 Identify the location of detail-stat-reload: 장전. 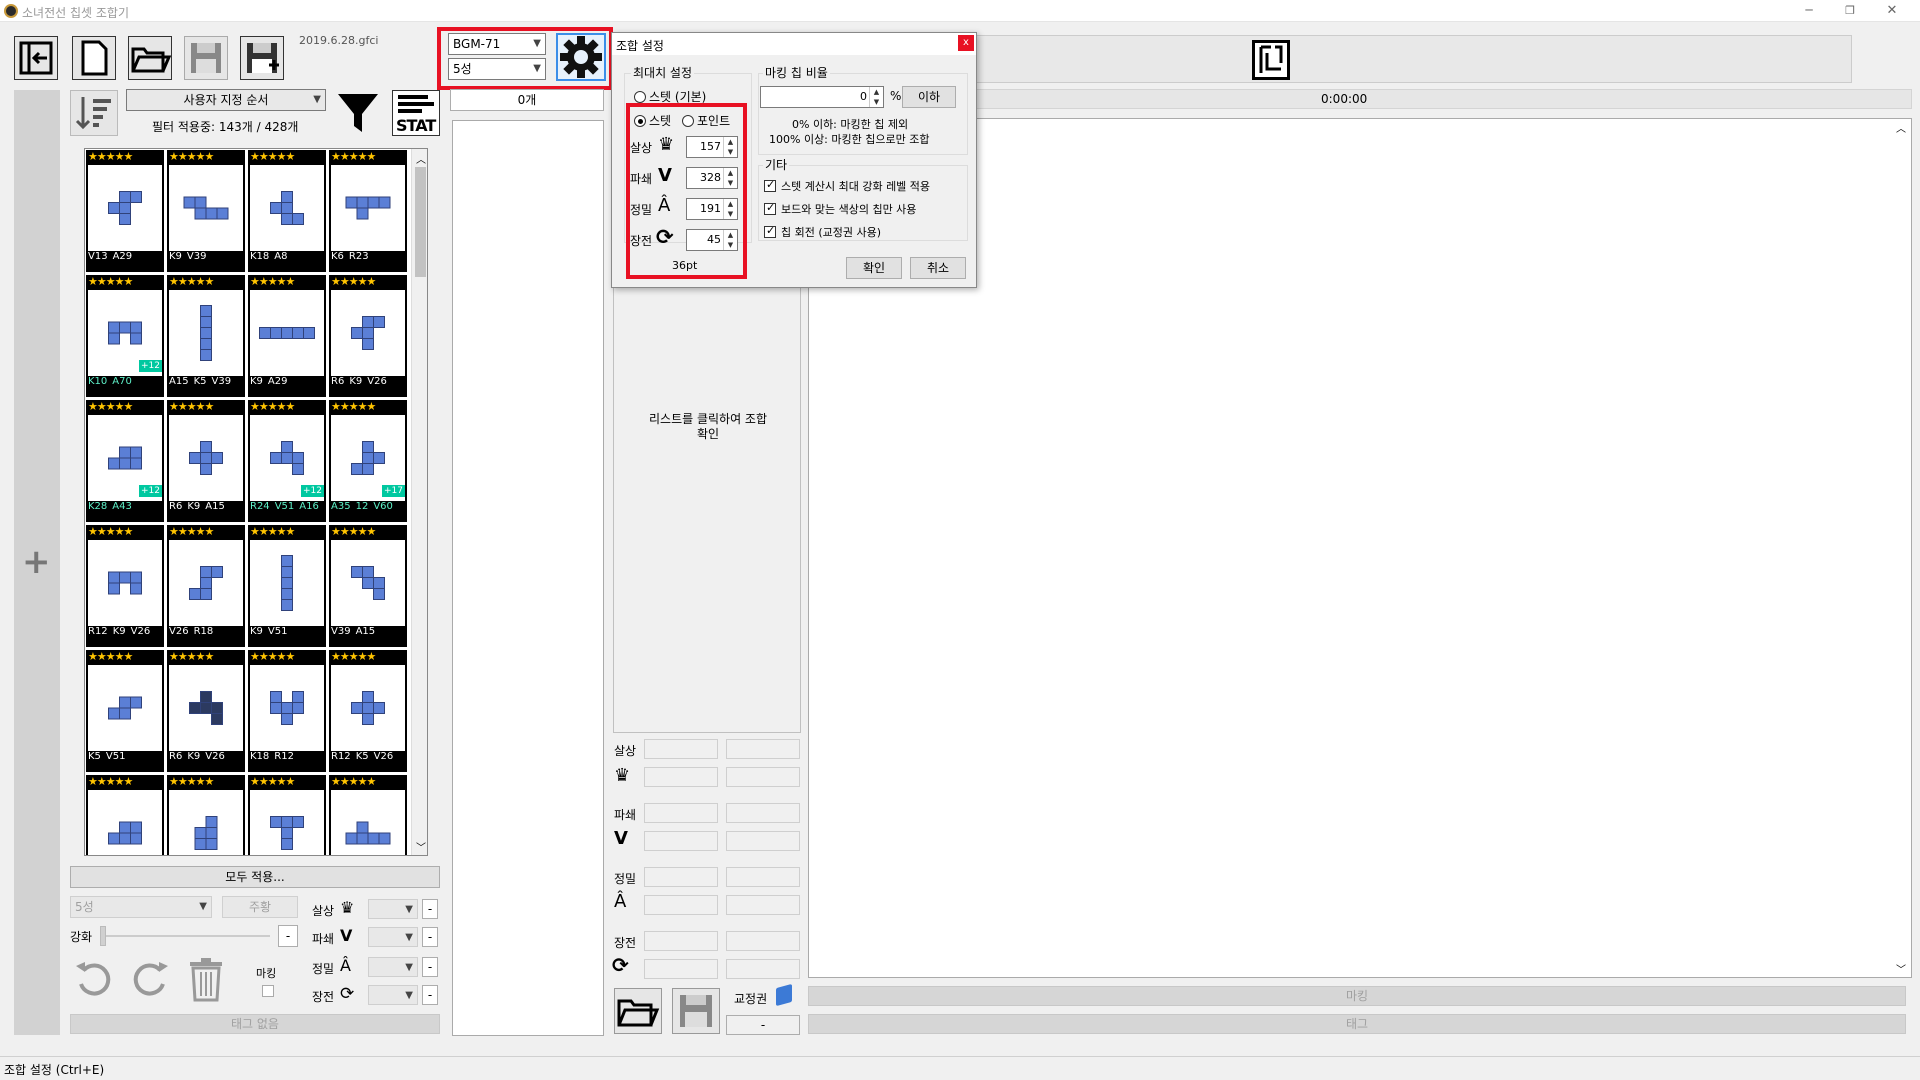
(625, 943).